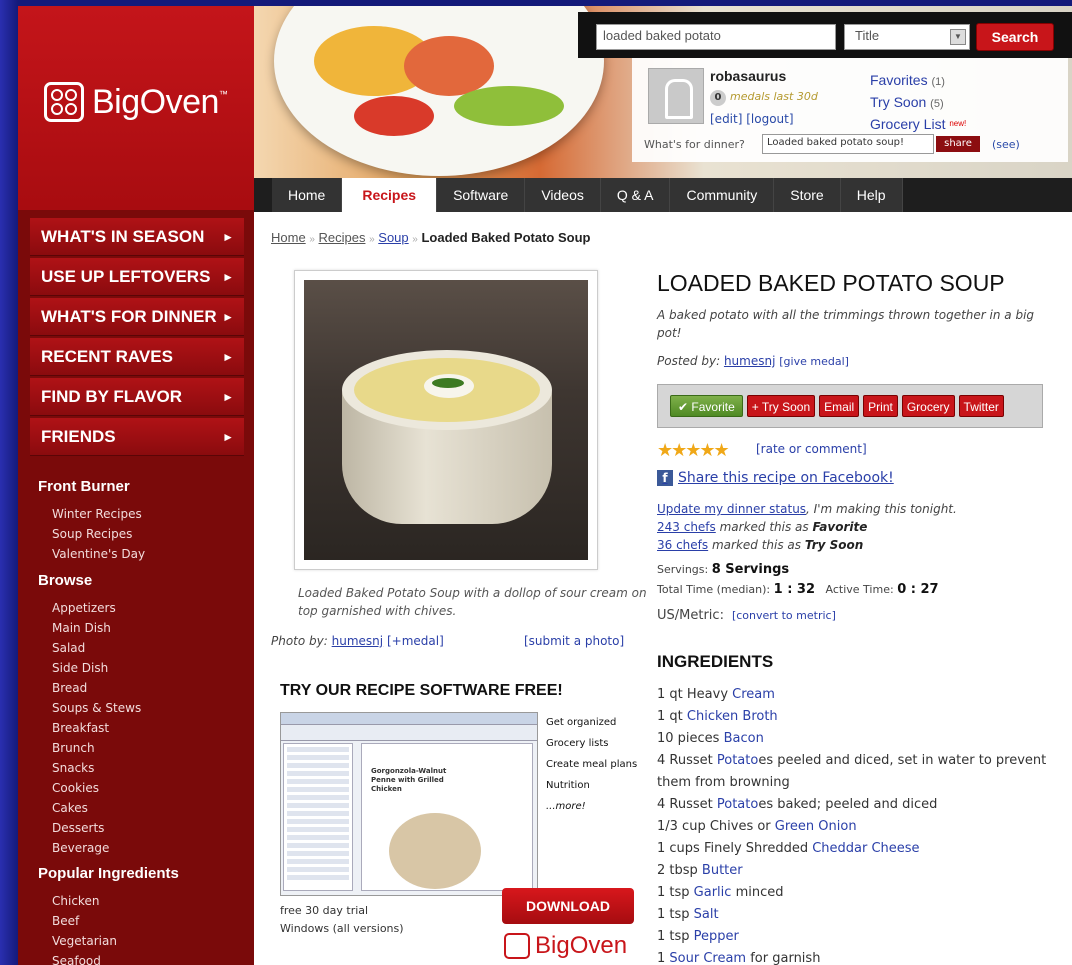 Image resolution: width=1072 pixels, height=965 pixels. What do you see at coordinates (686, 527) in the screenshot?
I see `favorite-chefs-link: 243 chefs` at bounding box center [686, 527].